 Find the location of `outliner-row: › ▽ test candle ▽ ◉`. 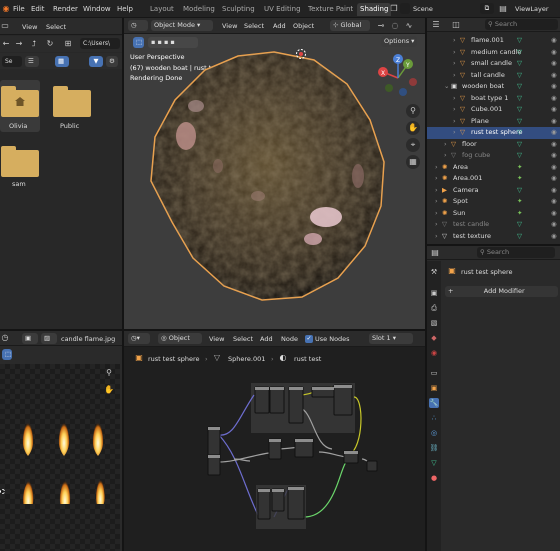

outliner-row: › ▽ test candle ▽ ◉ is located at coordinates (493, 225).